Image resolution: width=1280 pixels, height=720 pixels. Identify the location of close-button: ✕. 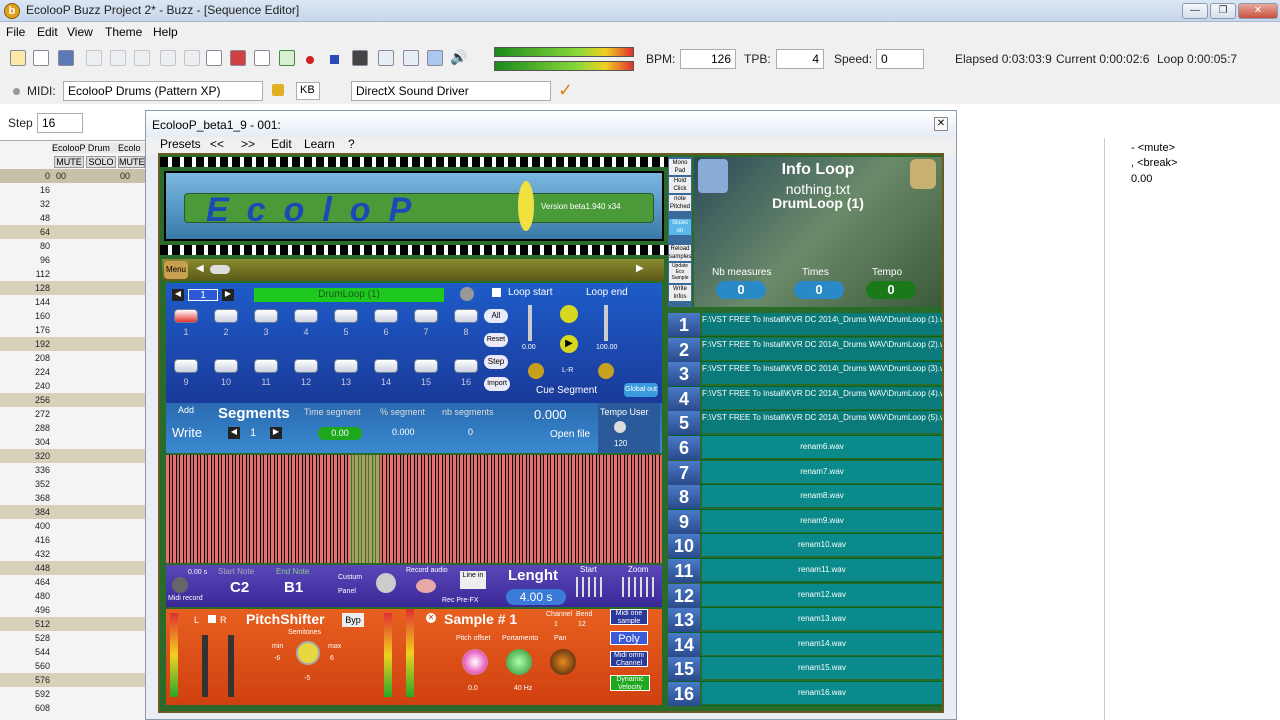
(1258, 11).